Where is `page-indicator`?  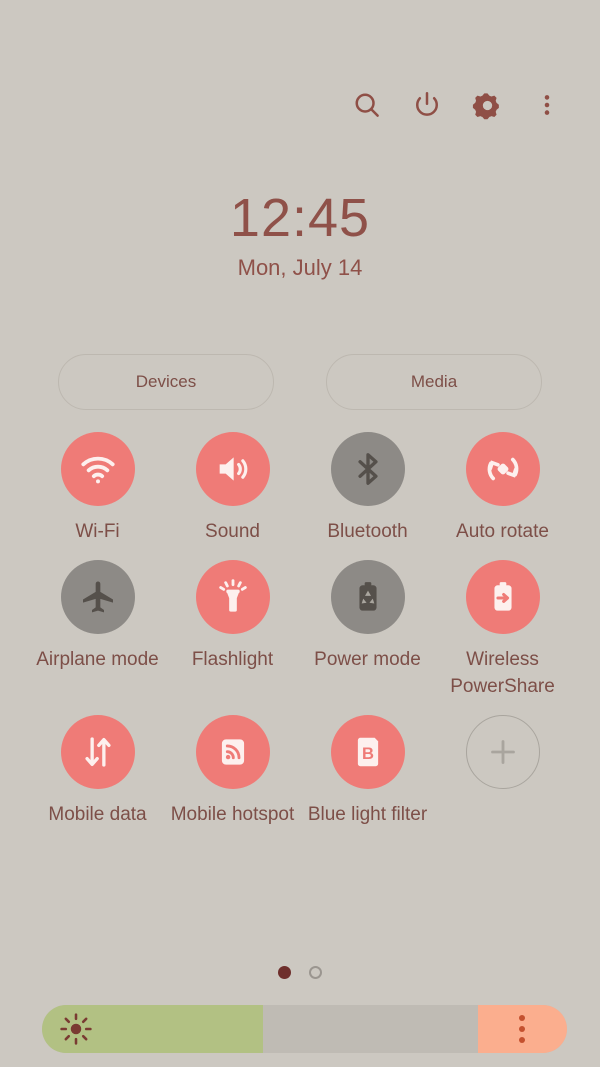 page-indicator is located at coordinates (300, 972).